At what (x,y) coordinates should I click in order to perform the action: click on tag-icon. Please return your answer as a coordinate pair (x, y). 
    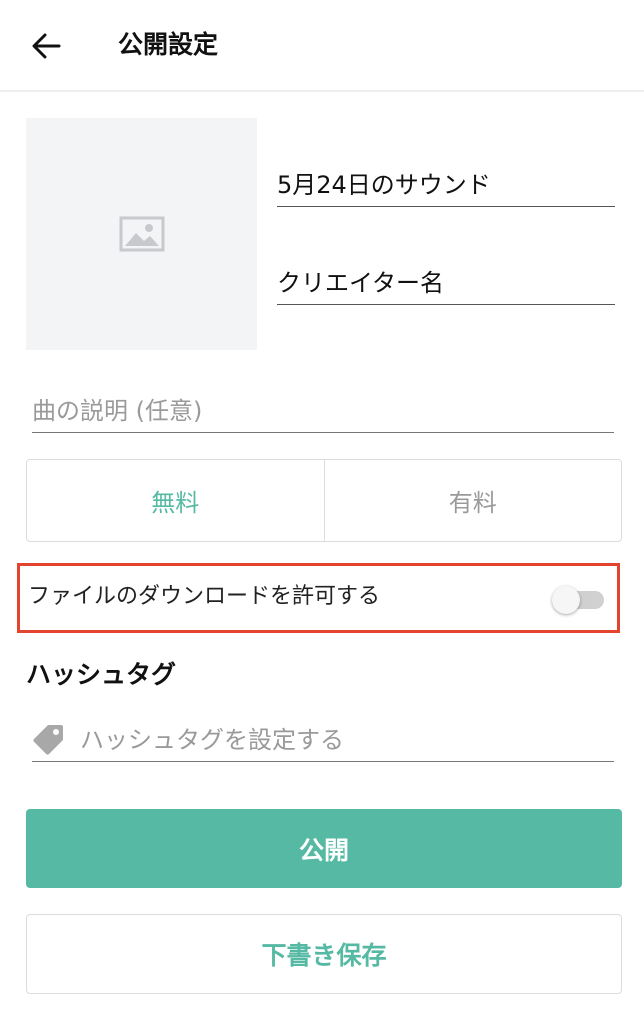
    Looking at the image, I should click on (48, 740).